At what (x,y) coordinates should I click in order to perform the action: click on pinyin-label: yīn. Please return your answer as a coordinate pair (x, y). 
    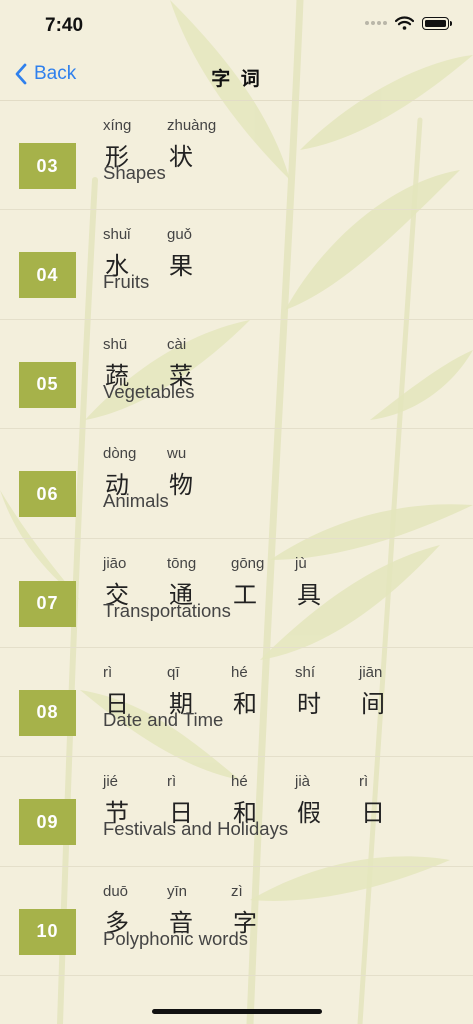
    Looking at the image, I should click on (177, 891).